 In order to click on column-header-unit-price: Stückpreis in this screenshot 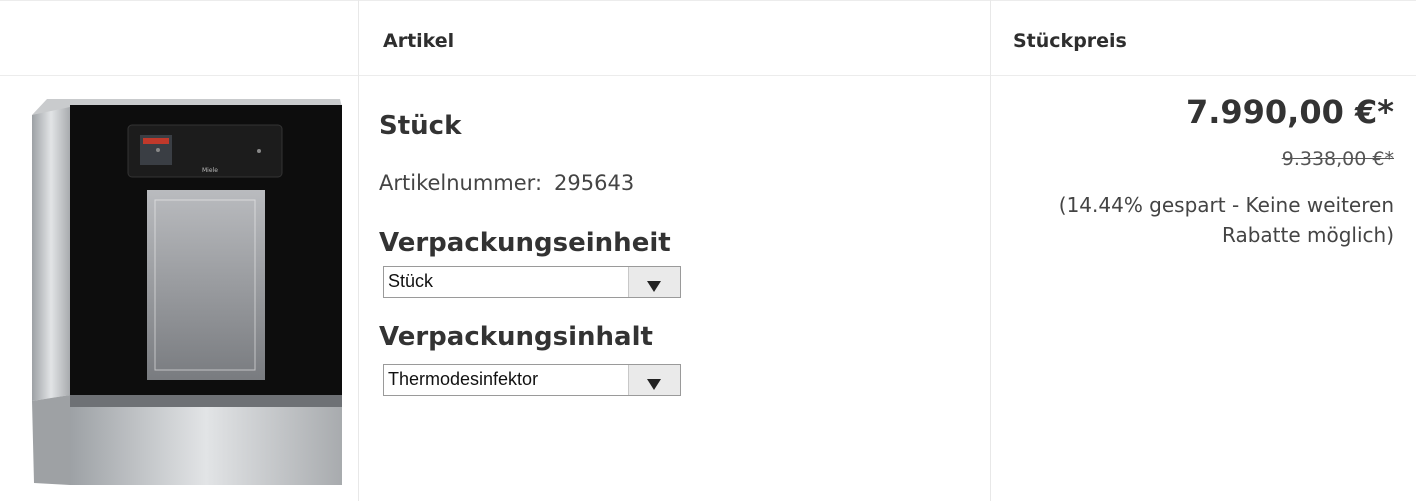, I will do `click(1070, 41)`.